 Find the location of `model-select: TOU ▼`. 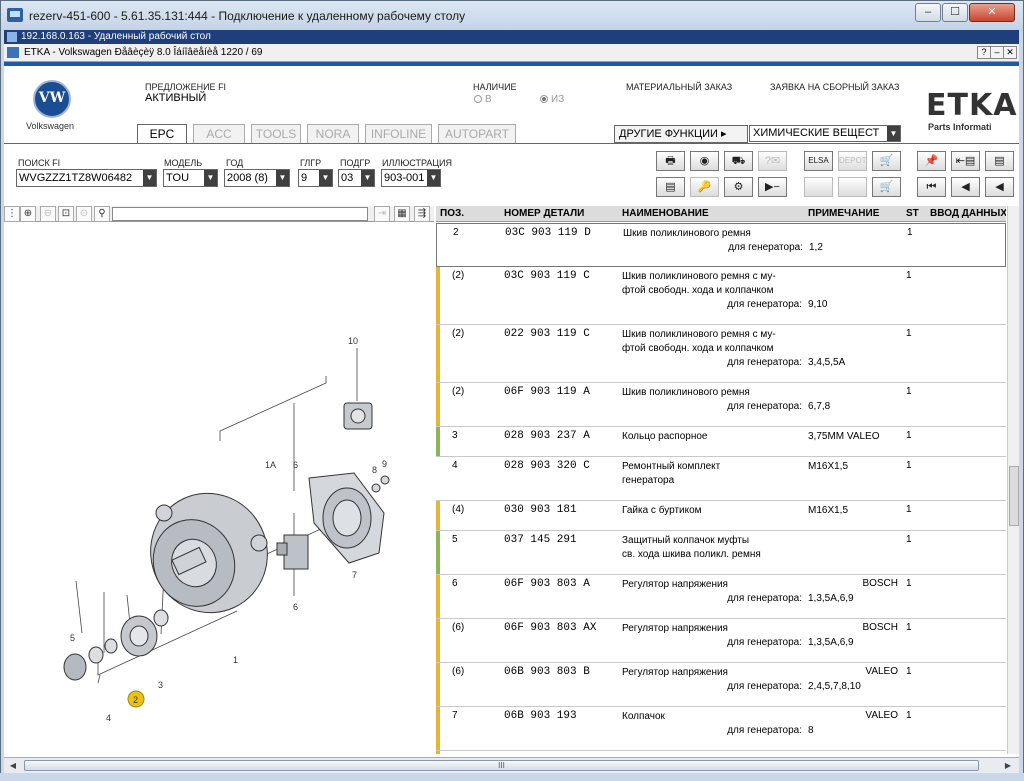

model-select: TOU ▼ is located at coordinates (190, 178).